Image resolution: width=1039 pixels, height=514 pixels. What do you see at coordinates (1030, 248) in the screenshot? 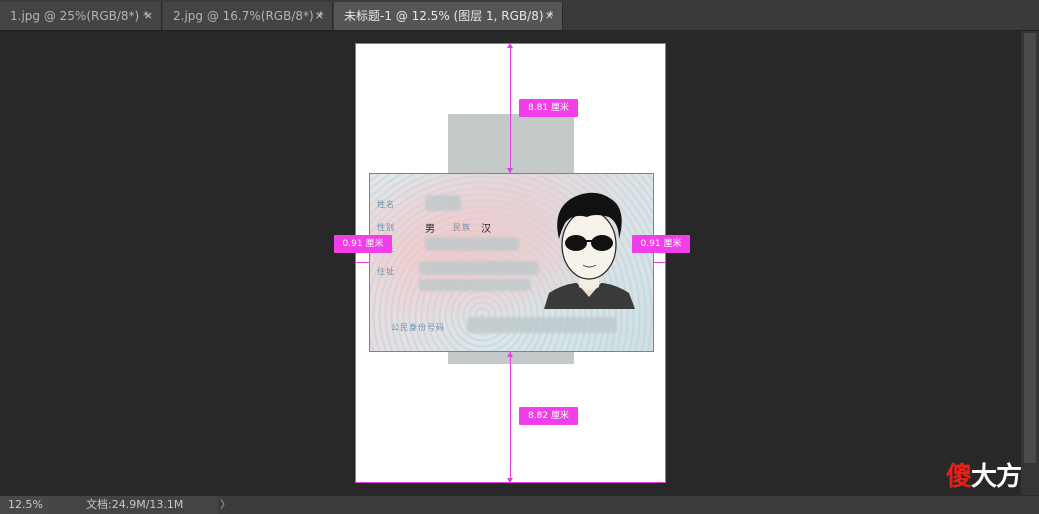
I see `scrollbar-thumb` at bounding box center [1030, 248].